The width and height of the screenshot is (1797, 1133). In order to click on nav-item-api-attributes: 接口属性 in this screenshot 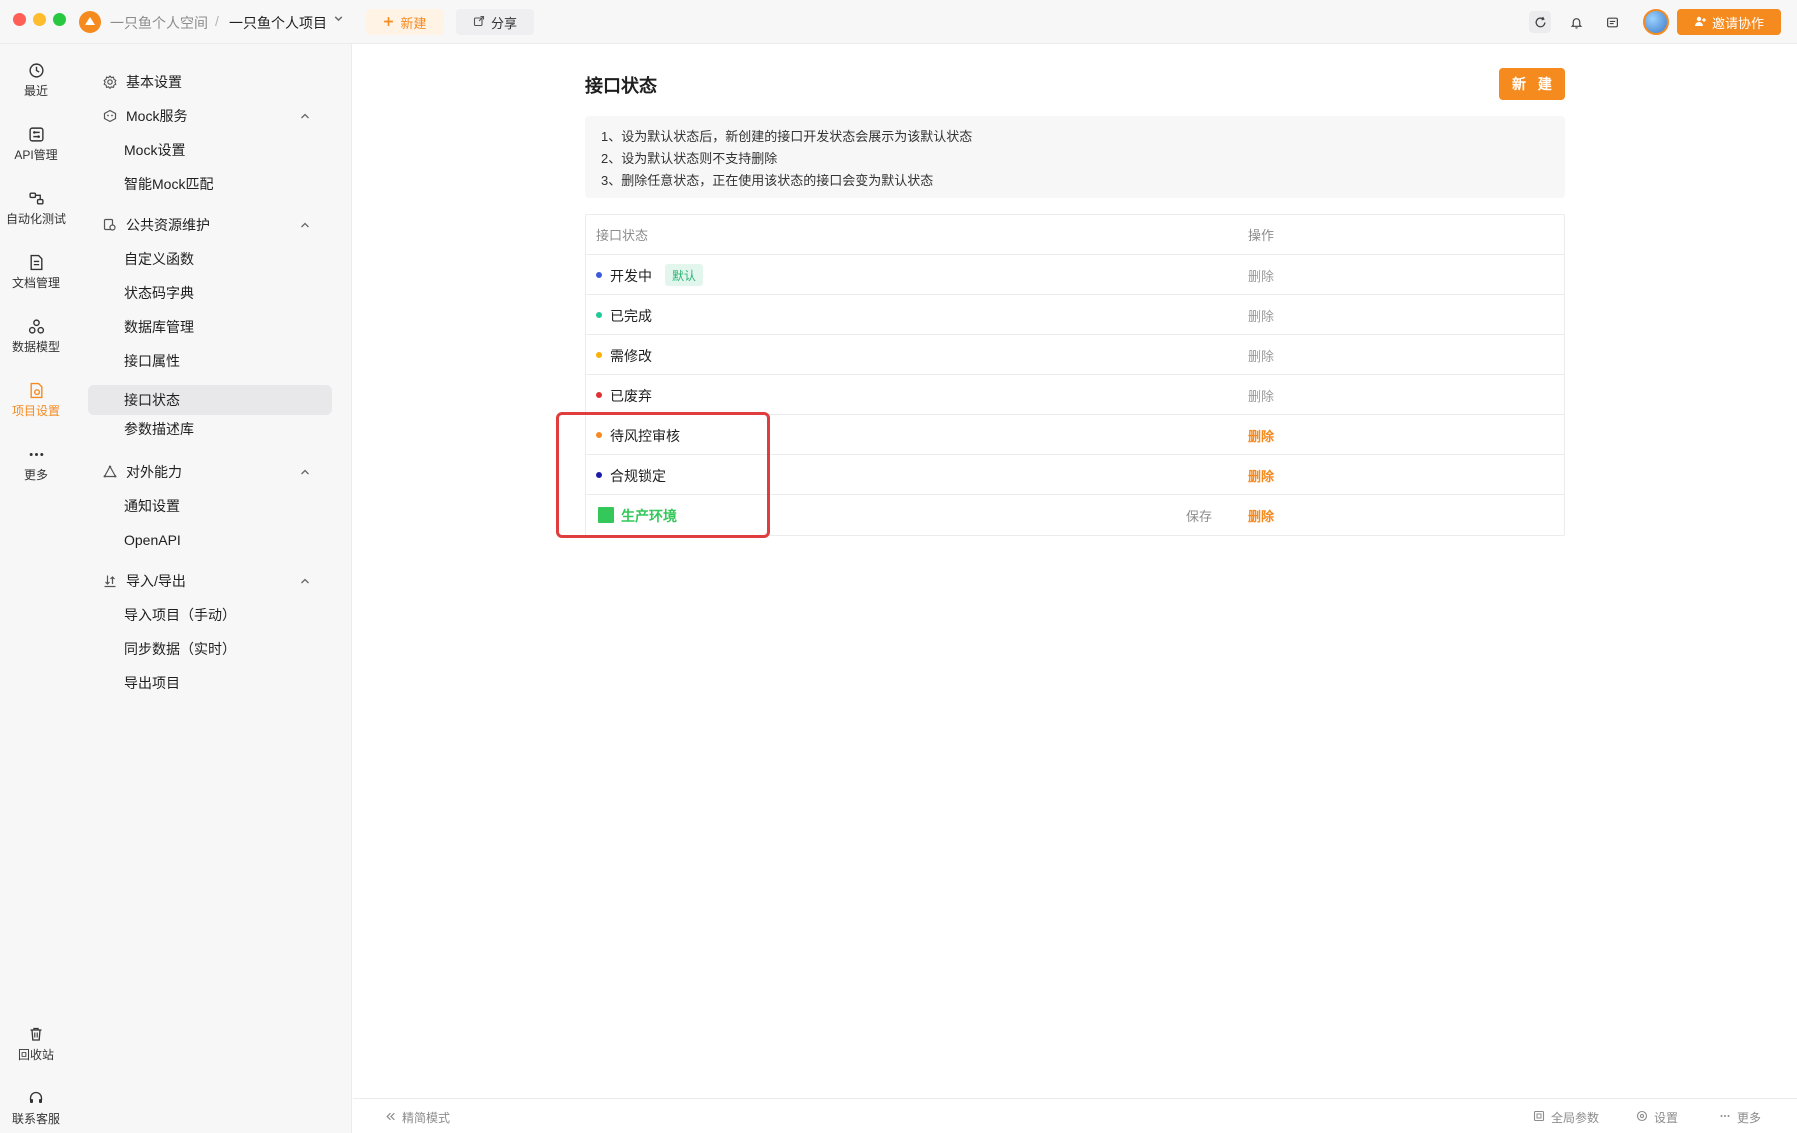, I will do `click(210, 361)`.